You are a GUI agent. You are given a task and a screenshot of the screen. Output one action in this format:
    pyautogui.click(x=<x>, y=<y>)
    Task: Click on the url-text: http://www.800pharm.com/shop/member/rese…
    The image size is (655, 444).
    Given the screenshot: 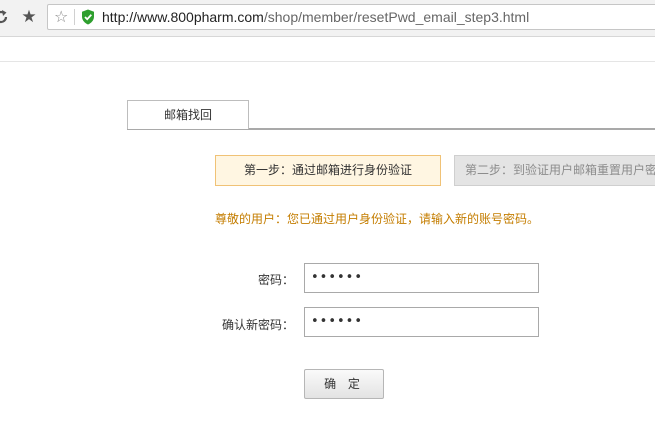 What is the action you would take?
    pyautogui.click(x=315, y=17)
    